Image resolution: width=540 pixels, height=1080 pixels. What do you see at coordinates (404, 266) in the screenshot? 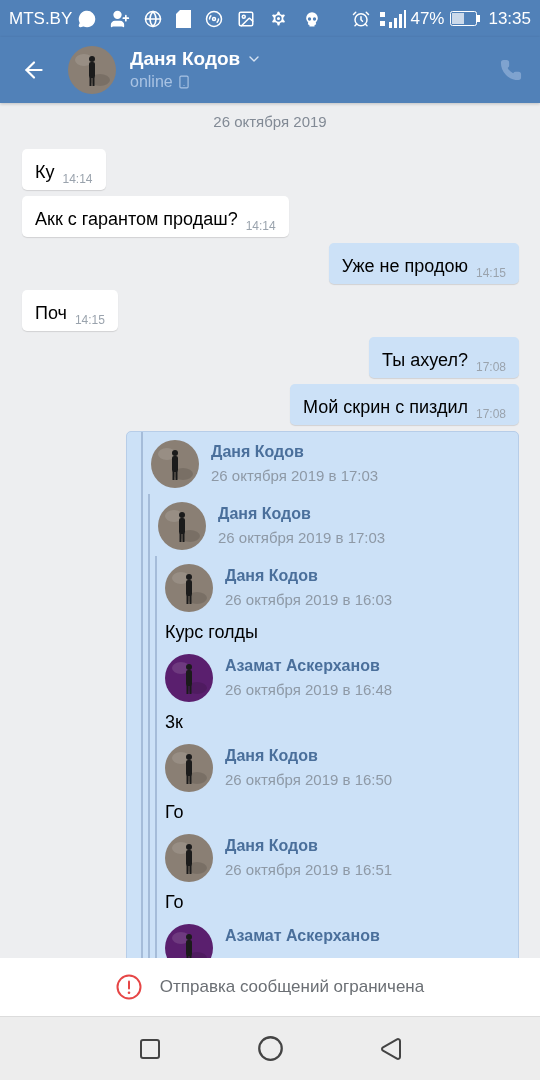
I see `message-text: Уже не продою` at bounding box center [404, 266].